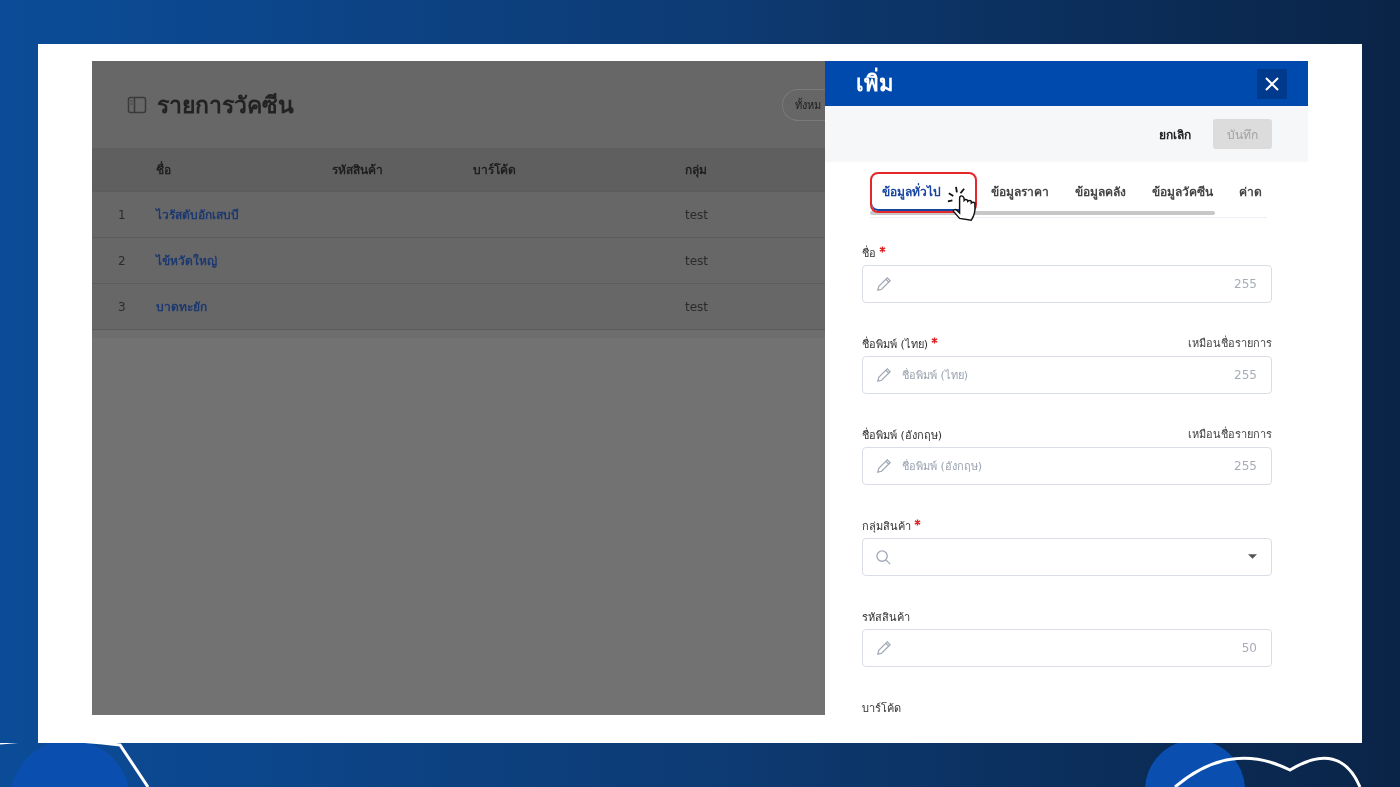 The image size is (1400, 787). I want to click on row-number: 3, so click(122, 306).